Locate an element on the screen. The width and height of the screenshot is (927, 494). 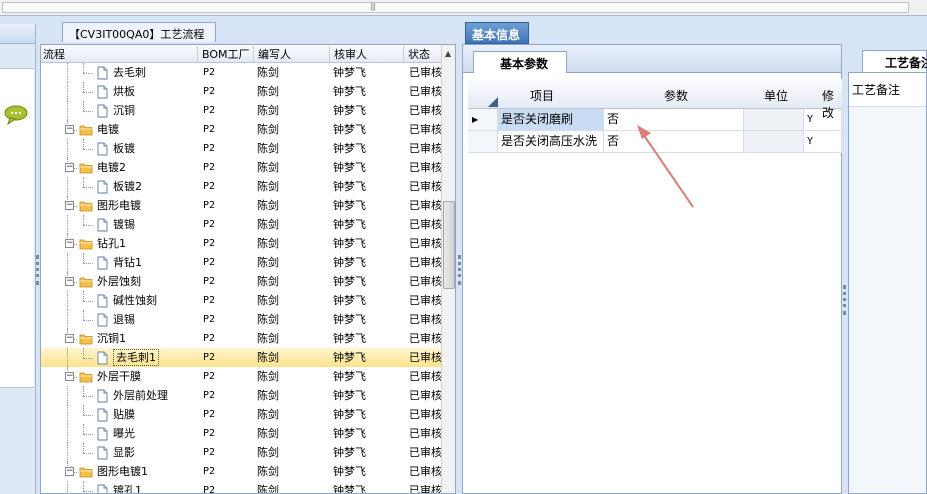
tree-row: 碱性蚀刻 P2 陈剑 钟梦飞 已审核 is located at coordinates (241, 300).